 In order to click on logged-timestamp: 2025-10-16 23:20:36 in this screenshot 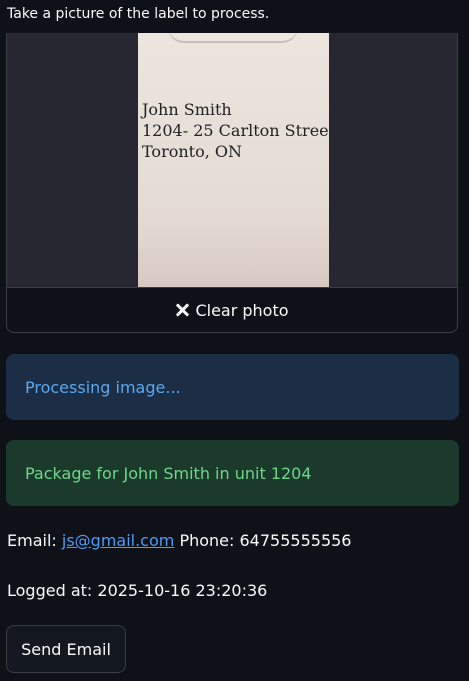, I will do `click(182, 590)`.